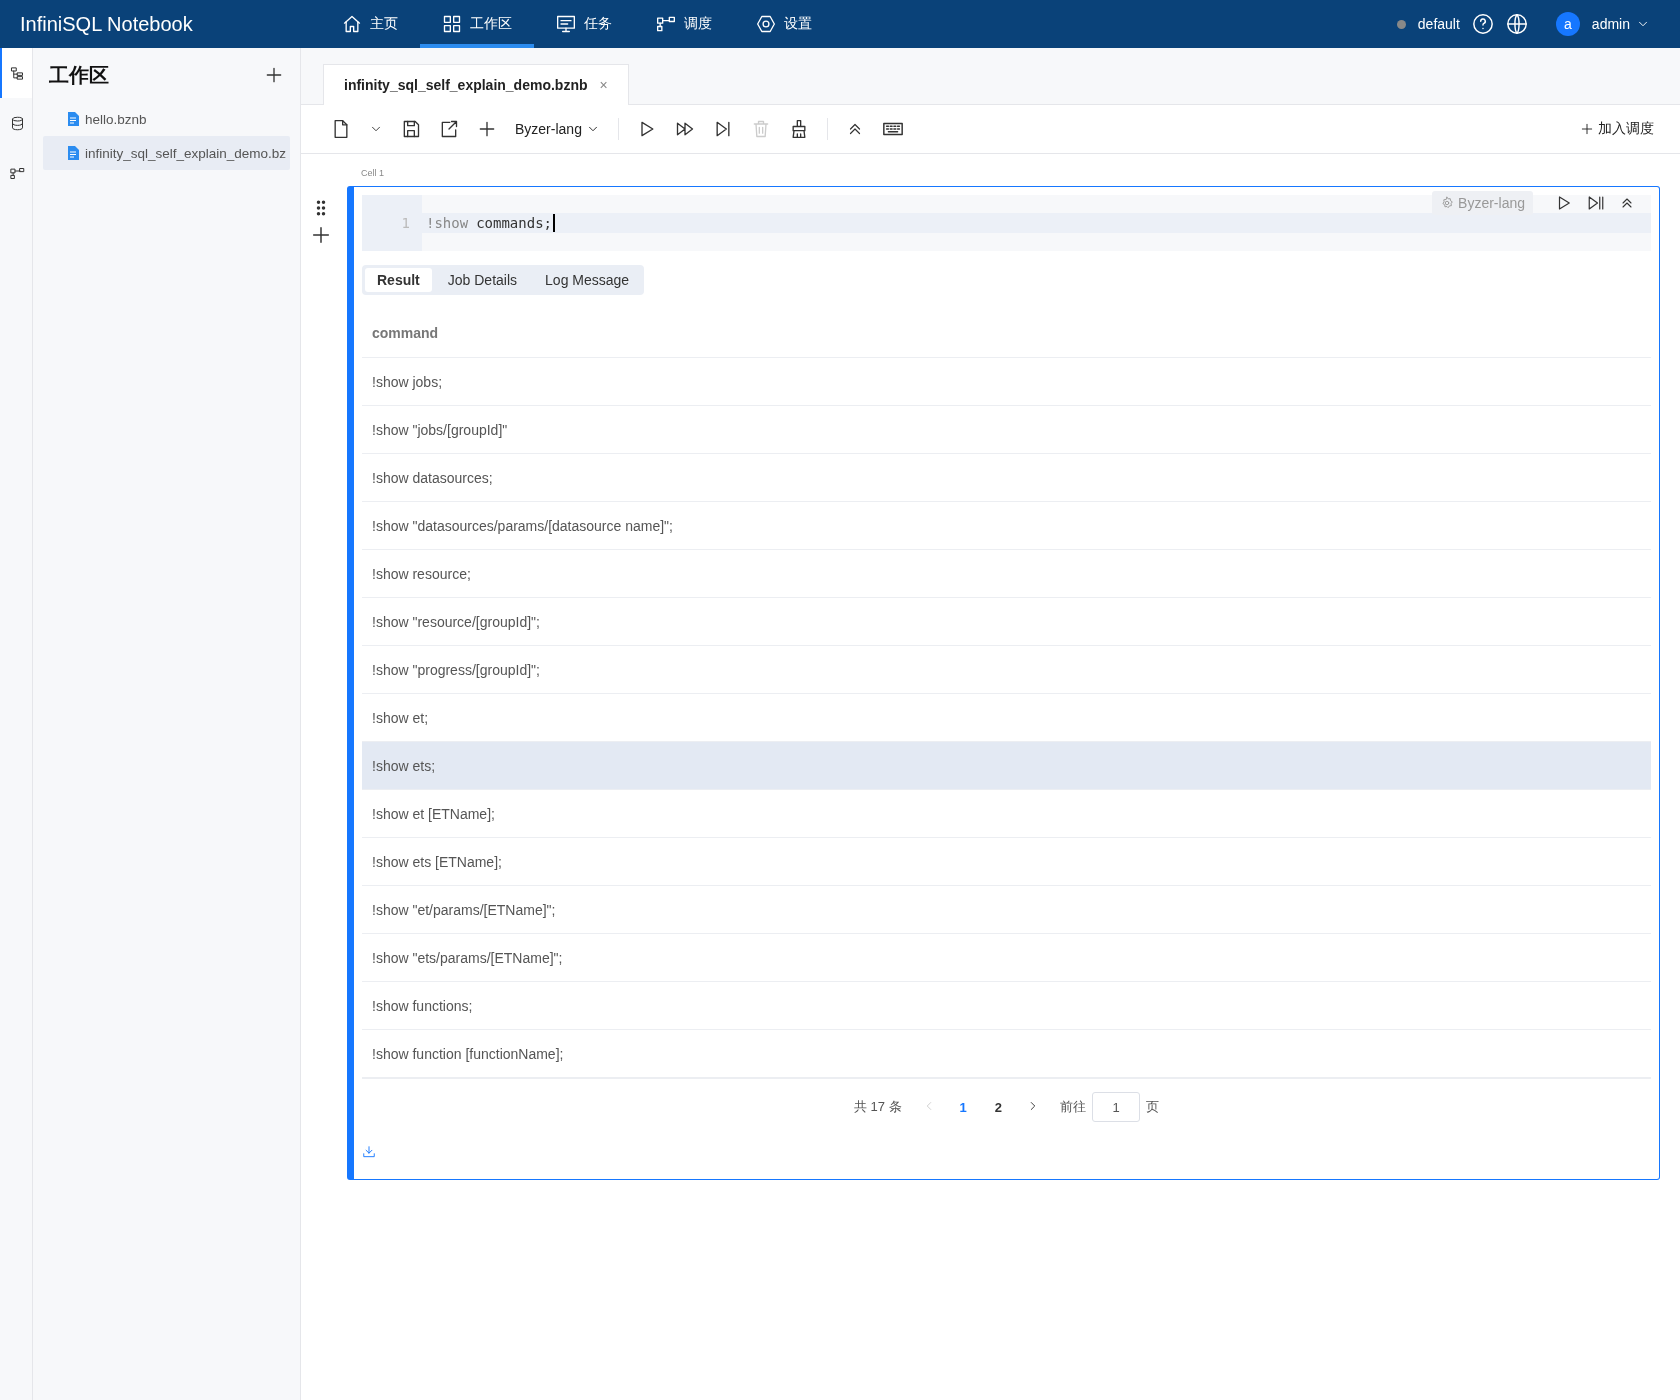  What do you see at coordinates (17, 123) in the screenshot?
I see `database-icon` at bounding box center [17, 123].